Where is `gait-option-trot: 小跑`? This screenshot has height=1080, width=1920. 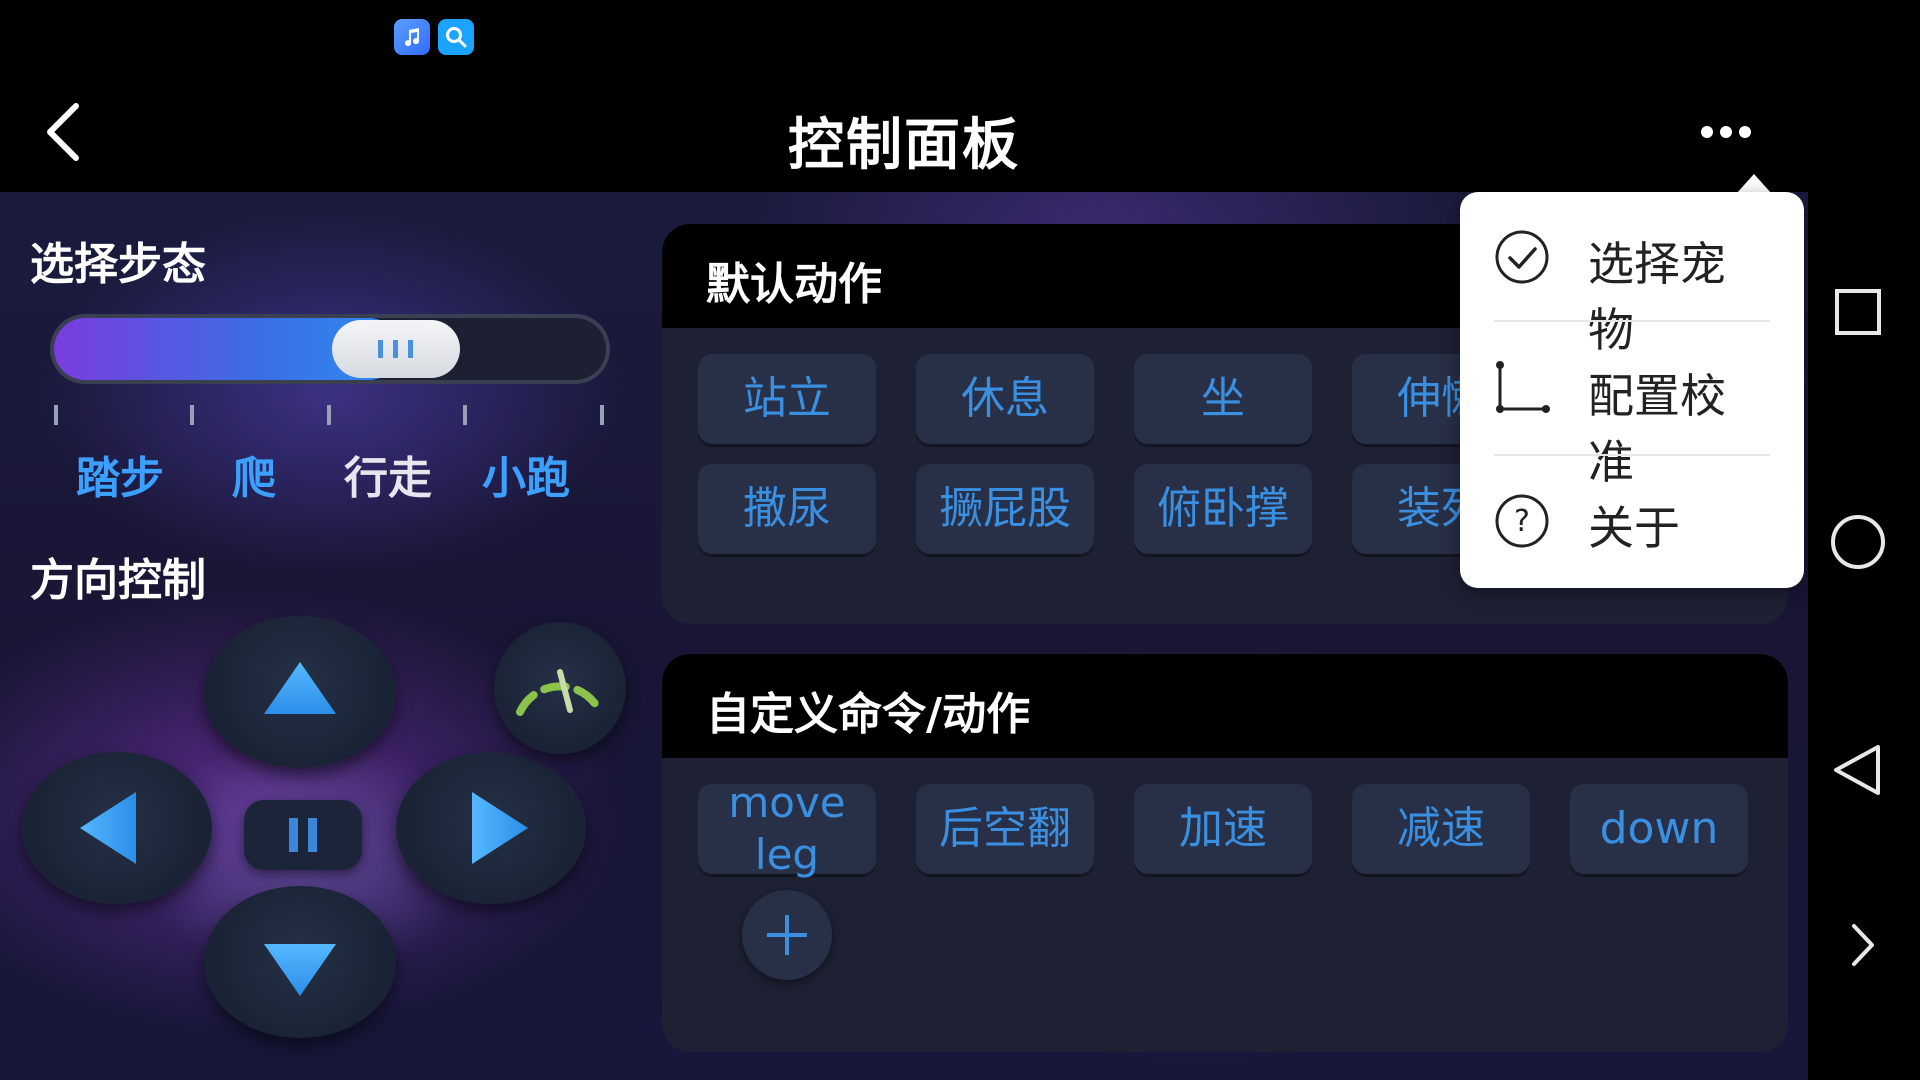 gait-option-trot: 小跑 is located at coordinates (526, 474).